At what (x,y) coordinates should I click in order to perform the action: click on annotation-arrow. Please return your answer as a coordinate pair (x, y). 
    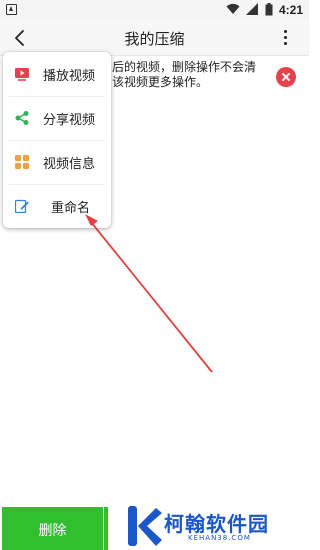
    Looking at the image, I should click on (149, 293).